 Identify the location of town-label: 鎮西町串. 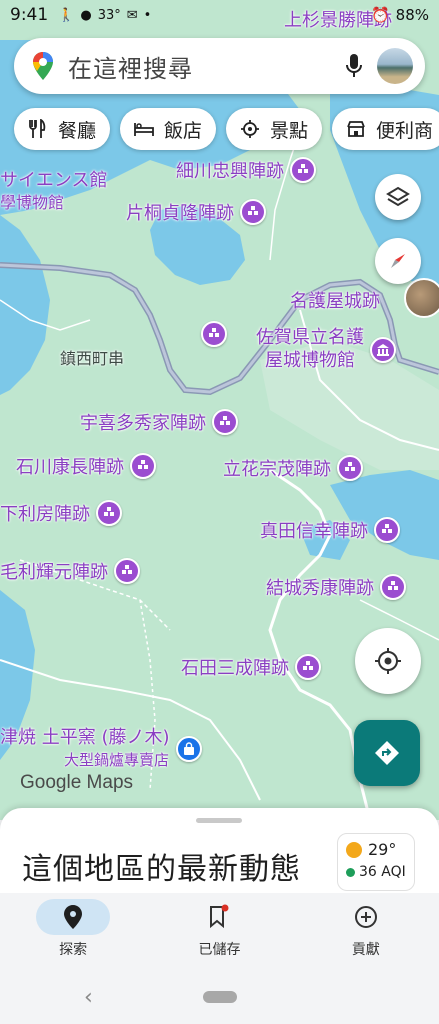
(92, 358).